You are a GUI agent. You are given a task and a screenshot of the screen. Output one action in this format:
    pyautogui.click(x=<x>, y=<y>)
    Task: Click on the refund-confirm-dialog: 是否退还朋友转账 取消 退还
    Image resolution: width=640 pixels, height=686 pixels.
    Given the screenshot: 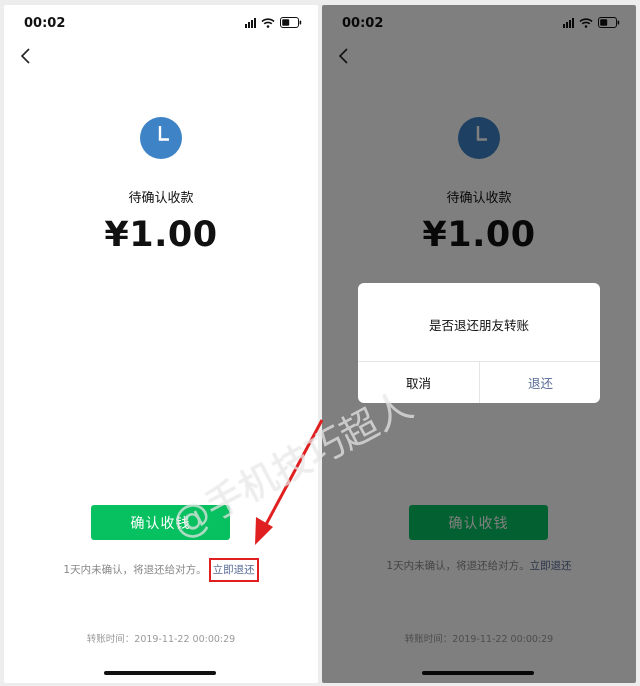 What is the action you would take?
    pyautogui.click(x=479, y=343)
    